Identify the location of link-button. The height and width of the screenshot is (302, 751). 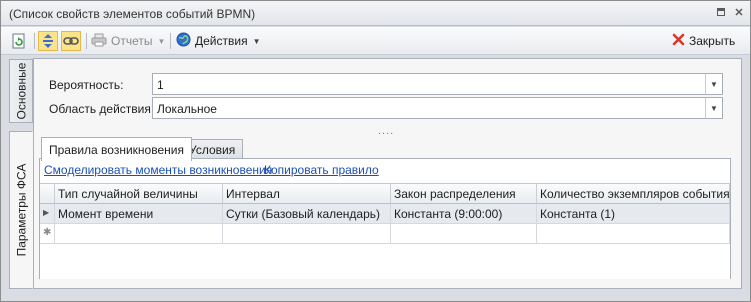
(71, 41).